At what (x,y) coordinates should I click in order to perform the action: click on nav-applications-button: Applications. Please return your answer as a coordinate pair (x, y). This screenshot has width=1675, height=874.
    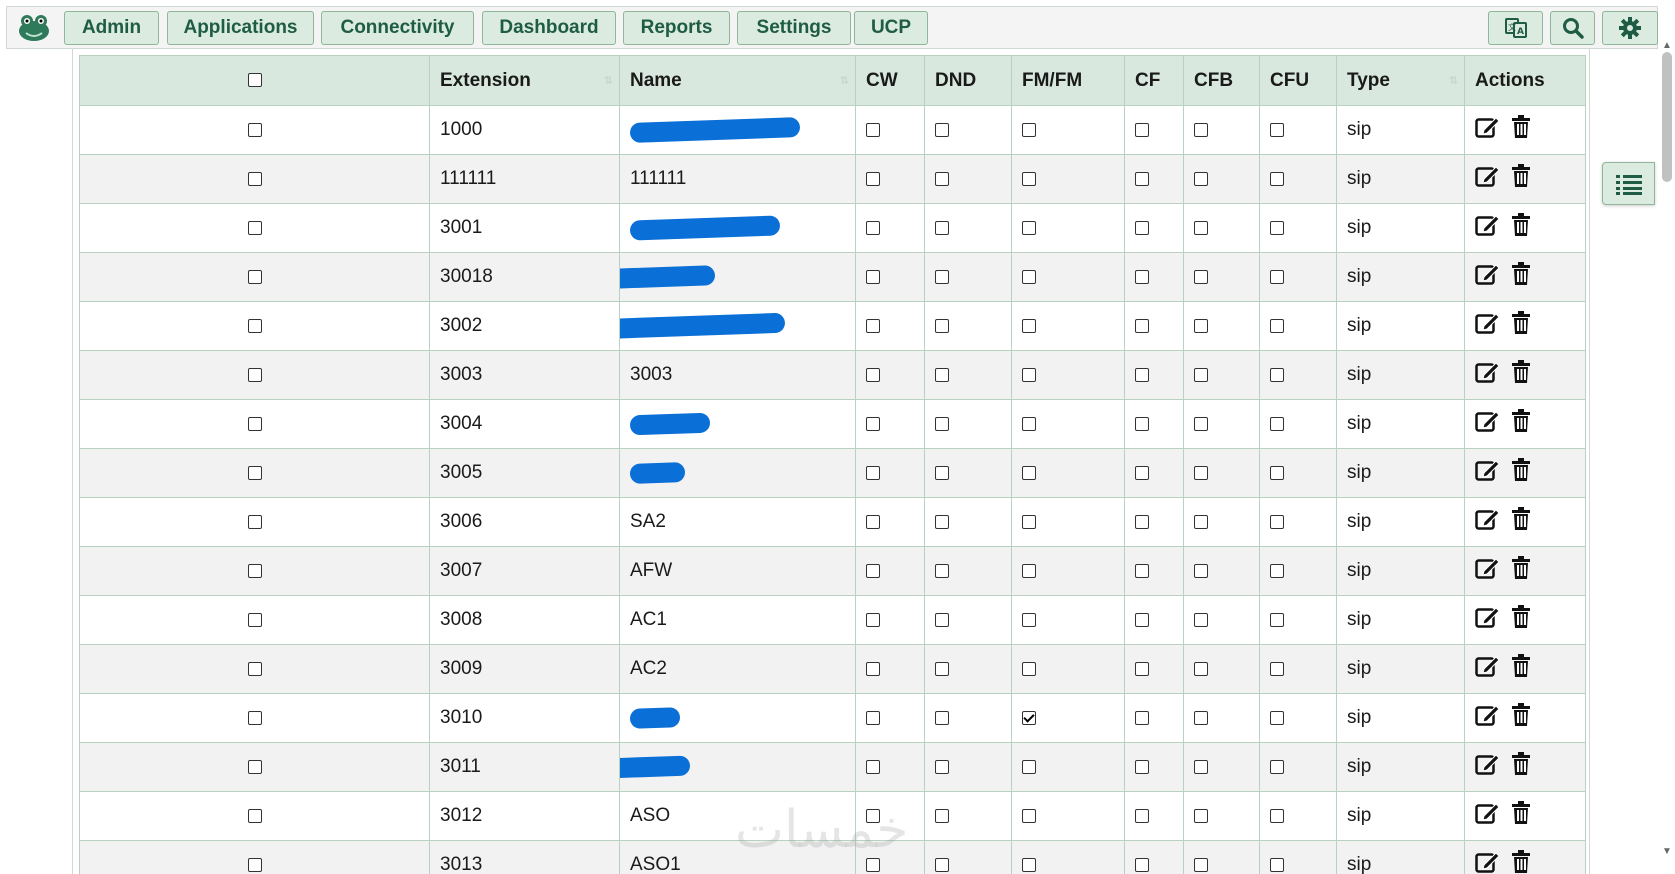
    Looking at the image, I should click on (240, 28).